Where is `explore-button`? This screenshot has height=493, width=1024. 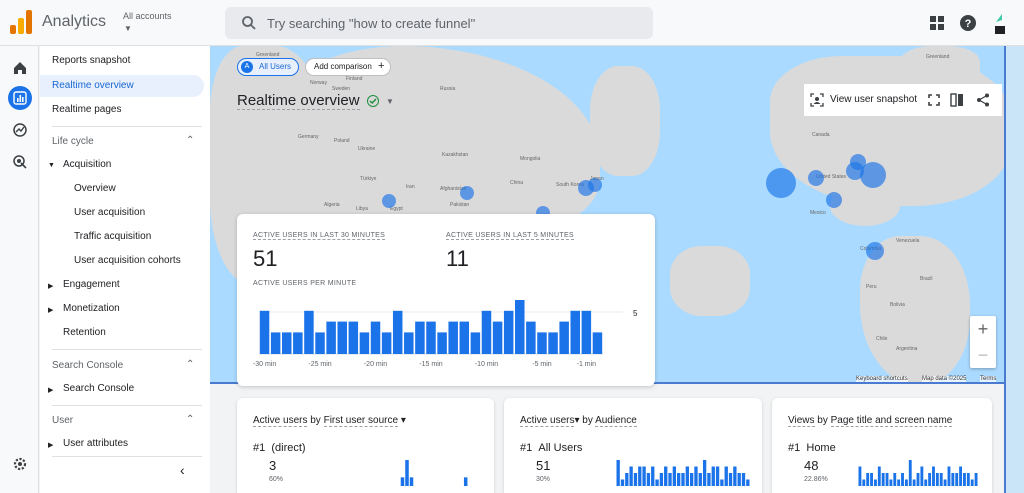
explore-button is located at coordinates (20, 130).